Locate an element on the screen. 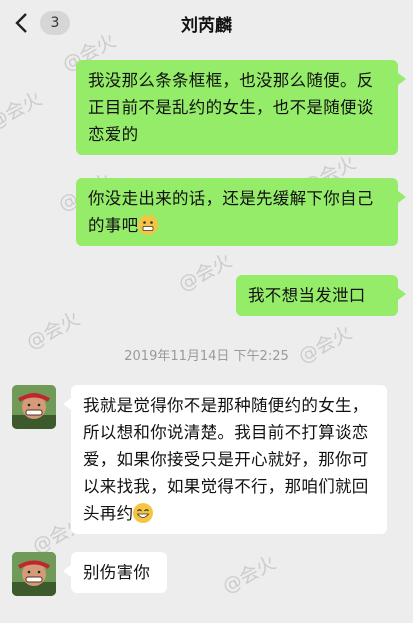 The height and width of the screenshot is (623, 413). chat-title: 刘芮麟 is located at coordinates (206, 26).